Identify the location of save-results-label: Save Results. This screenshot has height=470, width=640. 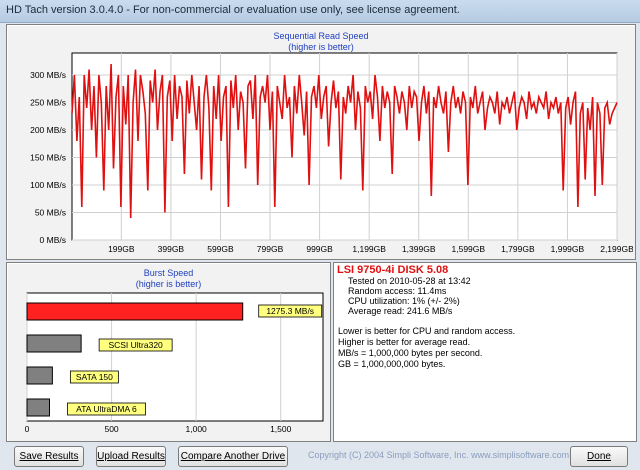
(49, 456).